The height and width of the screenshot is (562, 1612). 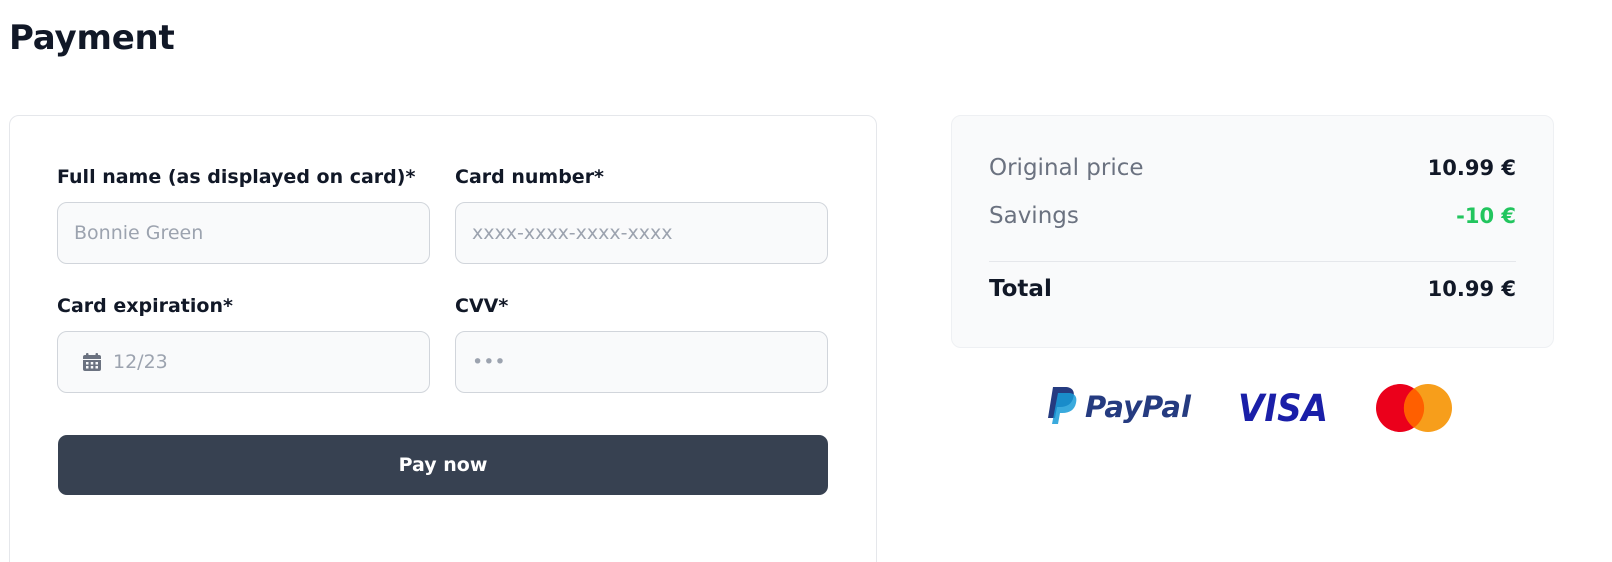 I want to click on cvv-input, so click(x=641, y=362).